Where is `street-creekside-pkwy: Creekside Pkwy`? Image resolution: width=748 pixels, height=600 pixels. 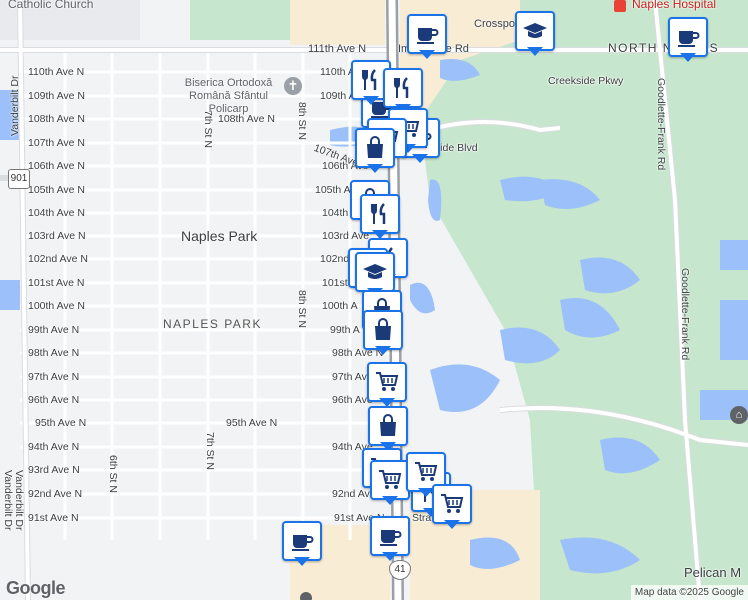
street-creekside-pkwy: Creekside Pkwy is located at coordinates (586, 81).